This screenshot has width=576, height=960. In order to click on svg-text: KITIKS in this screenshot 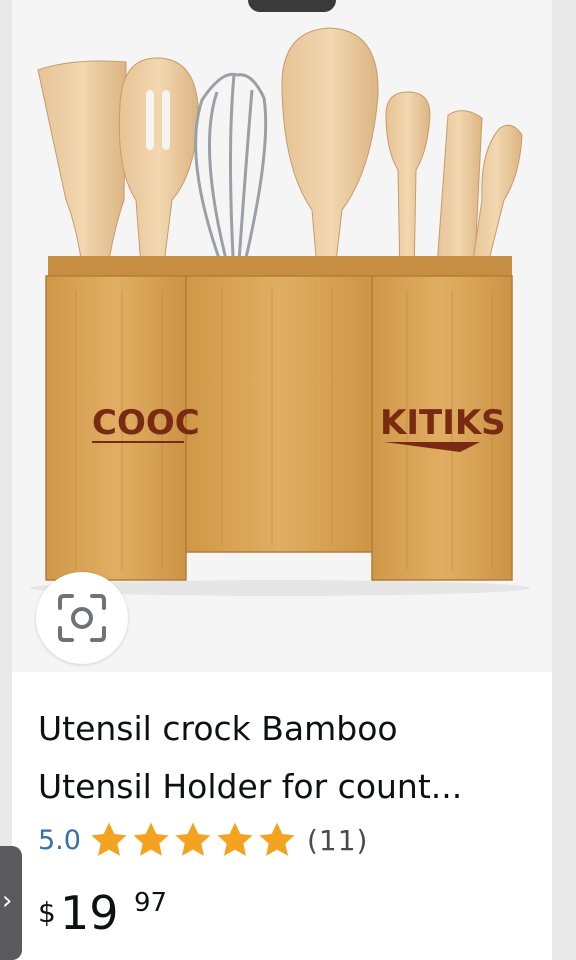, I will do `click(443, 423)`.